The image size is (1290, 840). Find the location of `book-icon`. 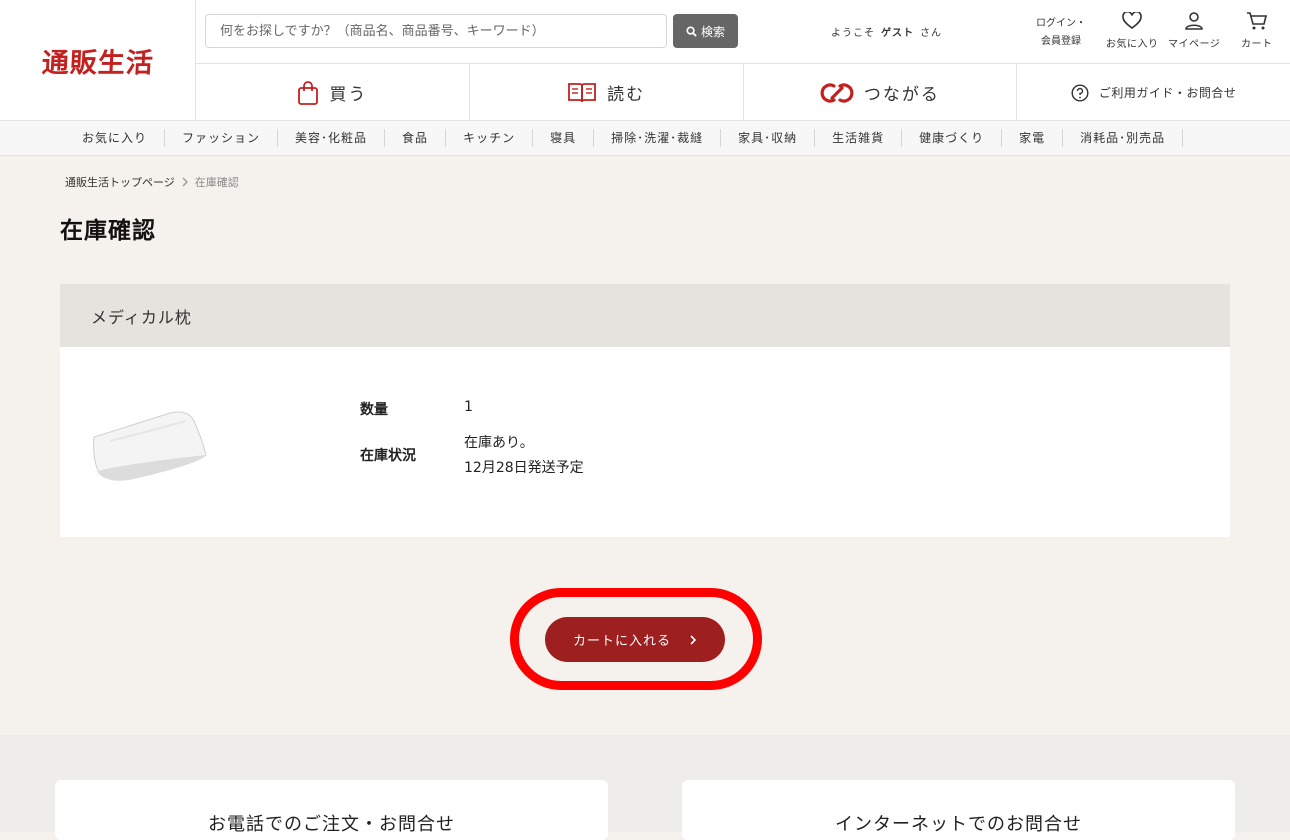

book-icon is located at coordinates (582, 92).